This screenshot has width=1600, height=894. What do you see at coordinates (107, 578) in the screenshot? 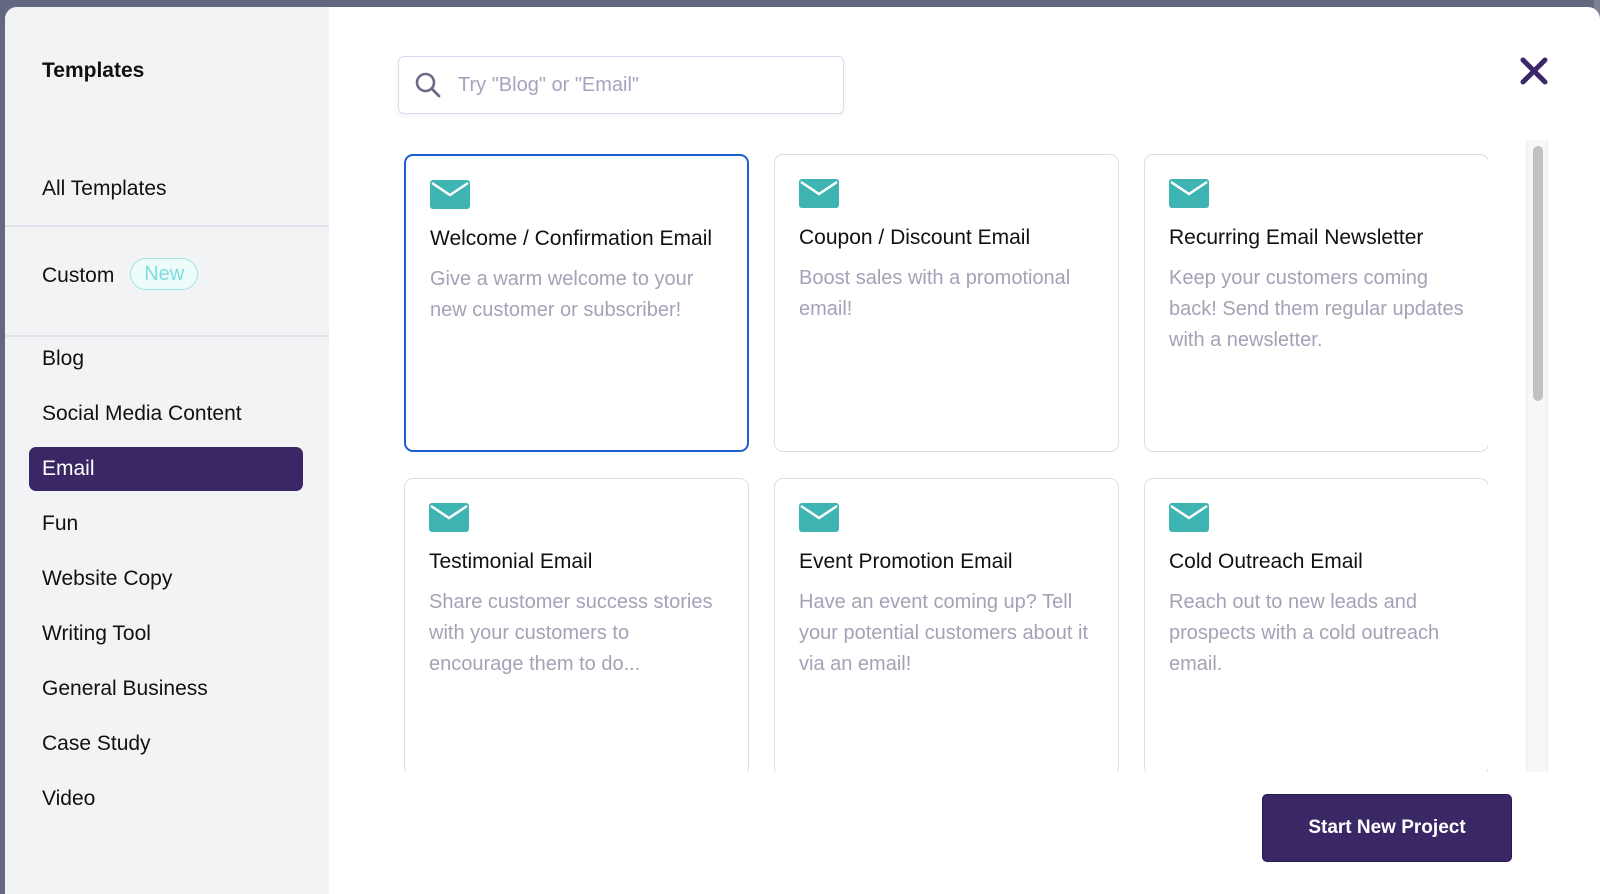
I see `sidebar-item-label: Website Copy` at bounding box center [107, 578].